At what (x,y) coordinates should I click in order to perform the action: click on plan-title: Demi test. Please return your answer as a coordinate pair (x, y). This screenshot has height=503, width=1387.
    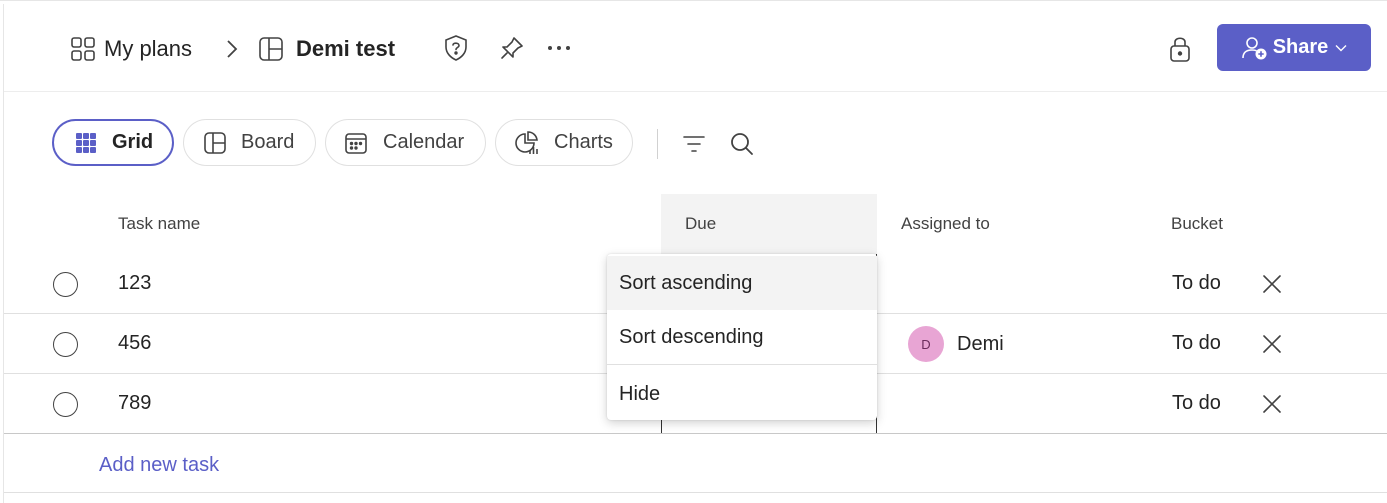
    Looking at the image, I should click on (346, 48).